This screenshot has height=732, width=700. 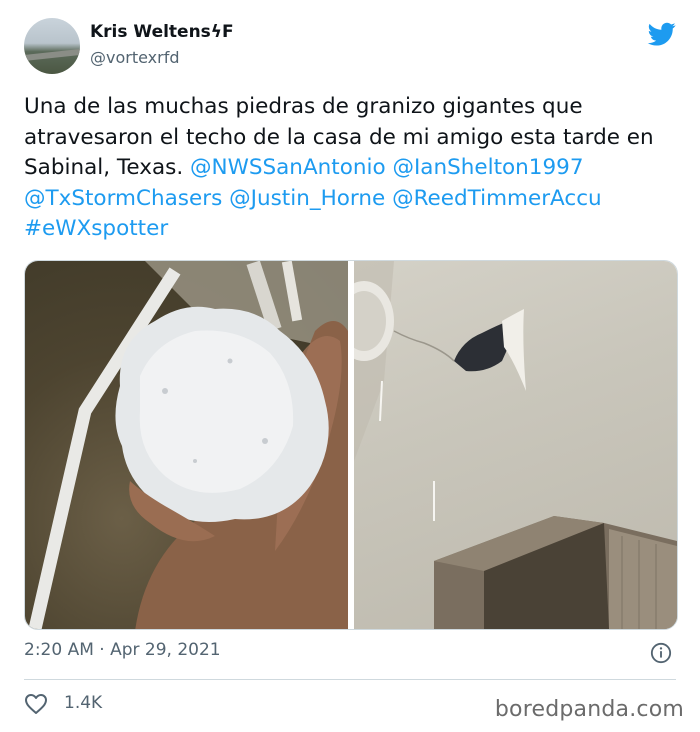 What do you see at coordinates (52, 46) in the screenshot?
I see `avatar` at bounding box center [52, 46].